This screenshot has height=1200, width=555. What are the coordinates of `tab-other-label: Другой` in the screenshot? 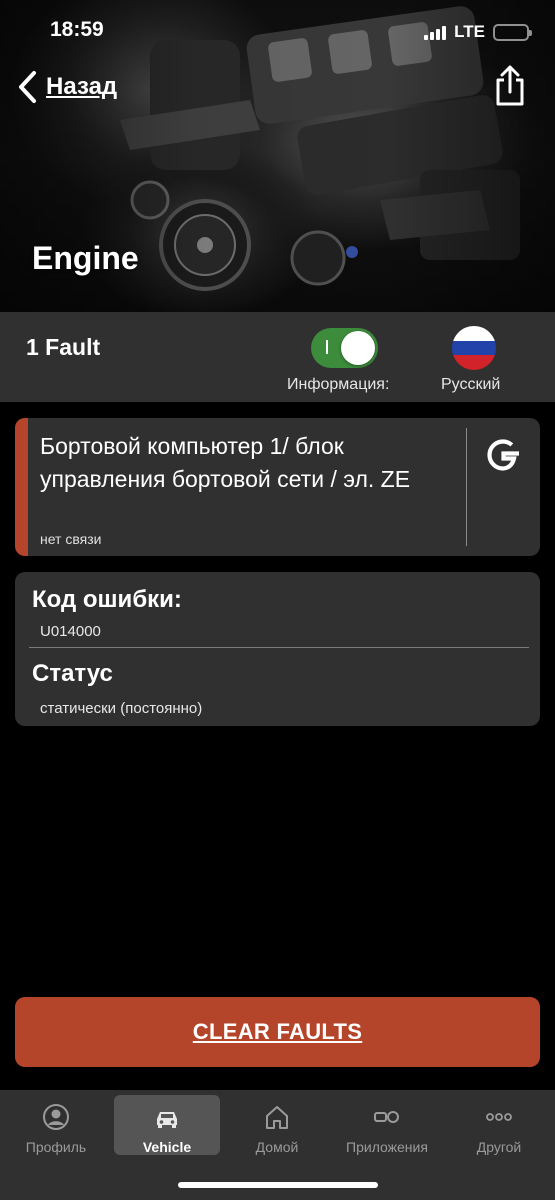 It's located at (499, 1147).